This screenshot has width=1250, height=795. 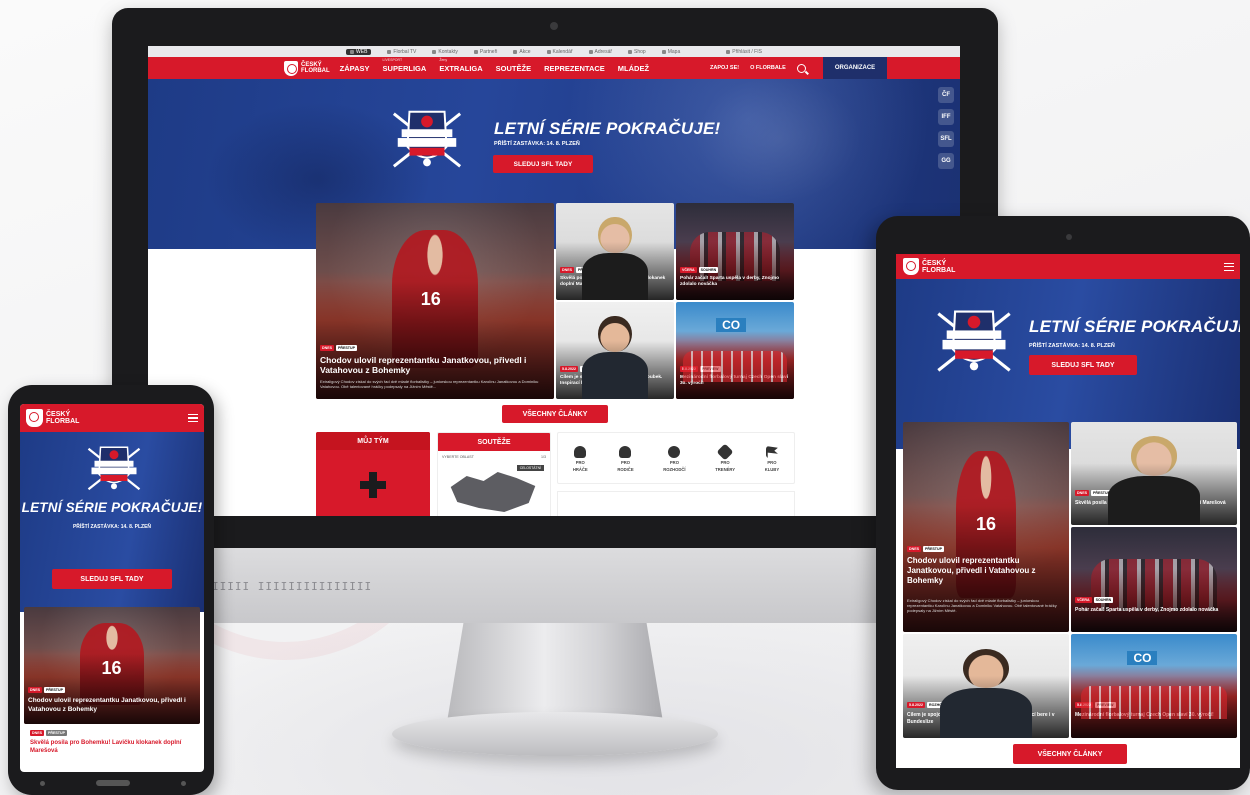 What do you see at coordinates (494, 442) in the screenshot?
I see `competitions-heading: SOUTĚŽE` at bounding box center [494, 442].